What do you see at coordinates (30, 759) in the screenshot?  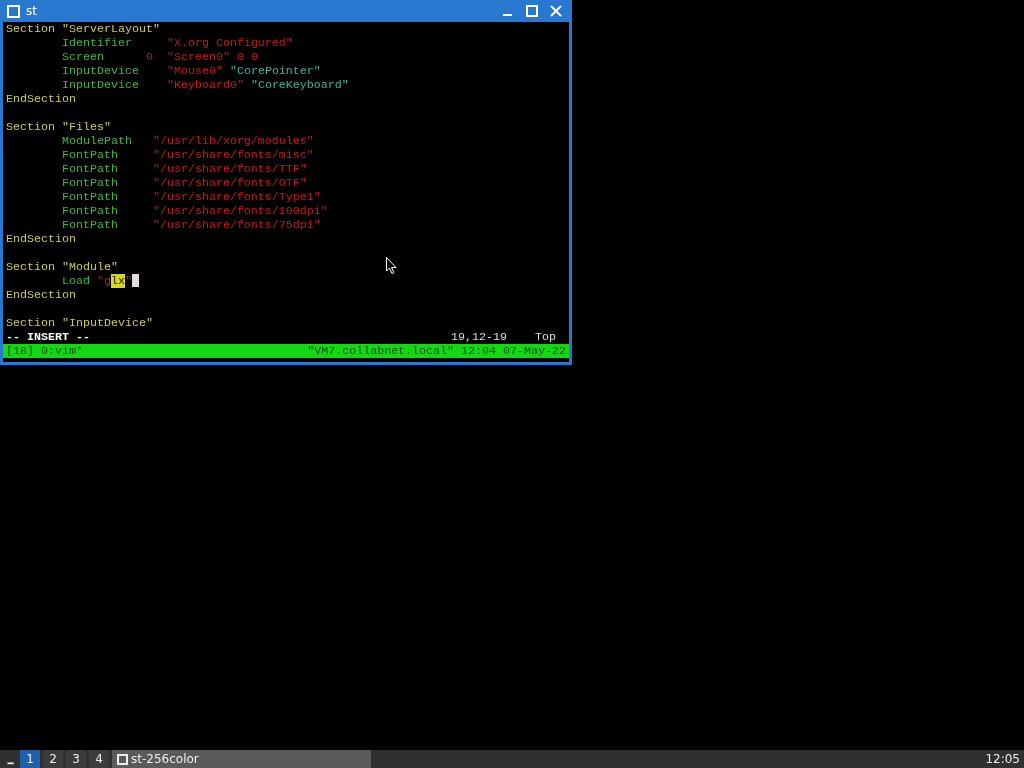 I see `workspace-tab: 1` at bounding box center [30, 759].